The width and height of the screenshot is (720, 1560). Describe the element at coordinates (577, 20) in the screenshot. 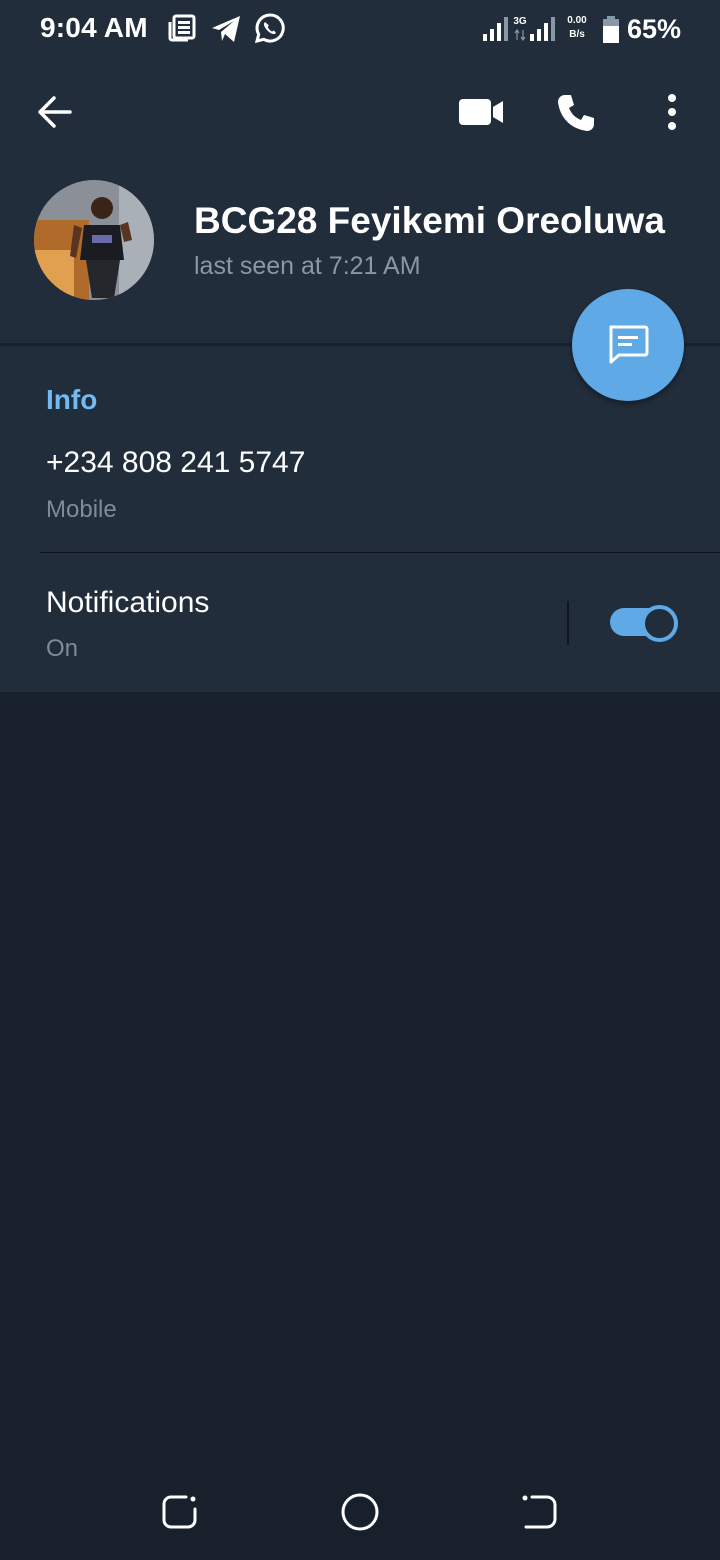

I see `net-speed-value: 0.00` at that location.